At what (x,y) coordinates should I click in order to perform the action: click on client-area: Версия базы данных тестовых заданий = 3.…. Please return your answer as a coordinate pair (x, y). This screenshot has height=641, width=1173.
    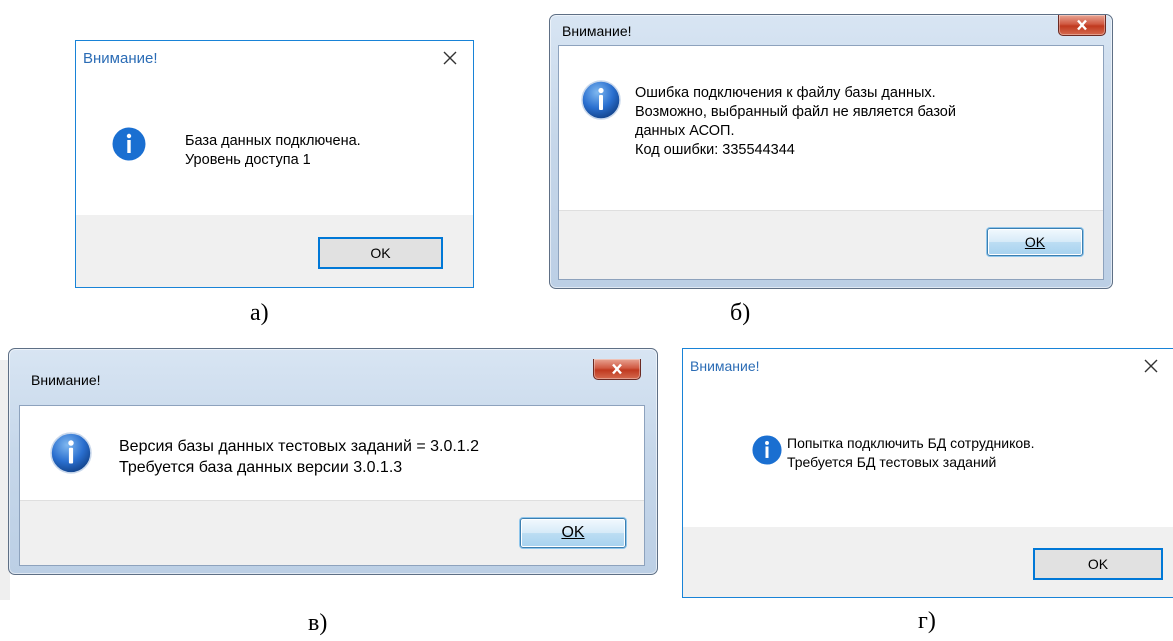
    Looking at the image, I should click on (332, 485).